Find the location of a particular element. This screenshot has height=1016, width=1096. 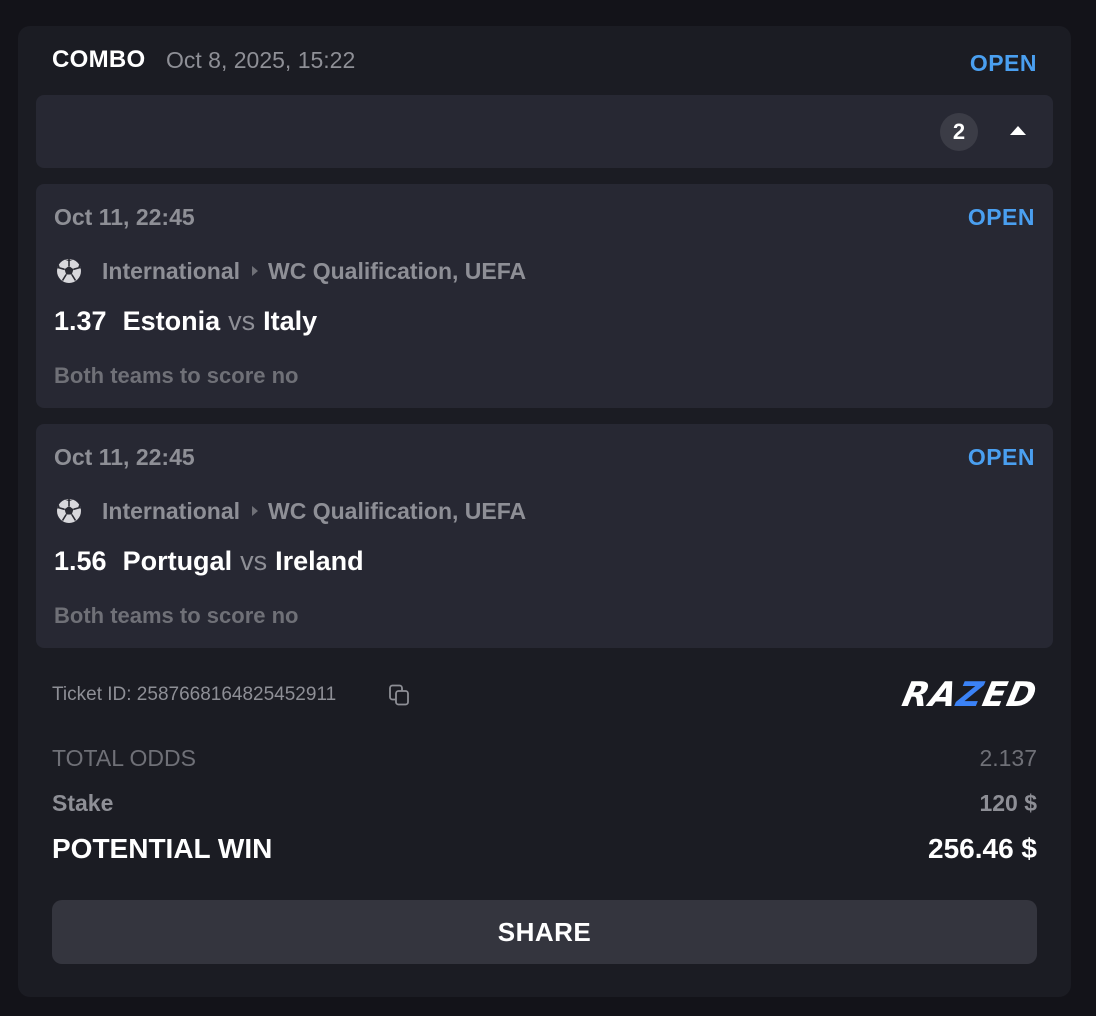

ticket-info-row: Ticket ID: 2587668164825452911 RAZED is located at coordinates (546, 696).